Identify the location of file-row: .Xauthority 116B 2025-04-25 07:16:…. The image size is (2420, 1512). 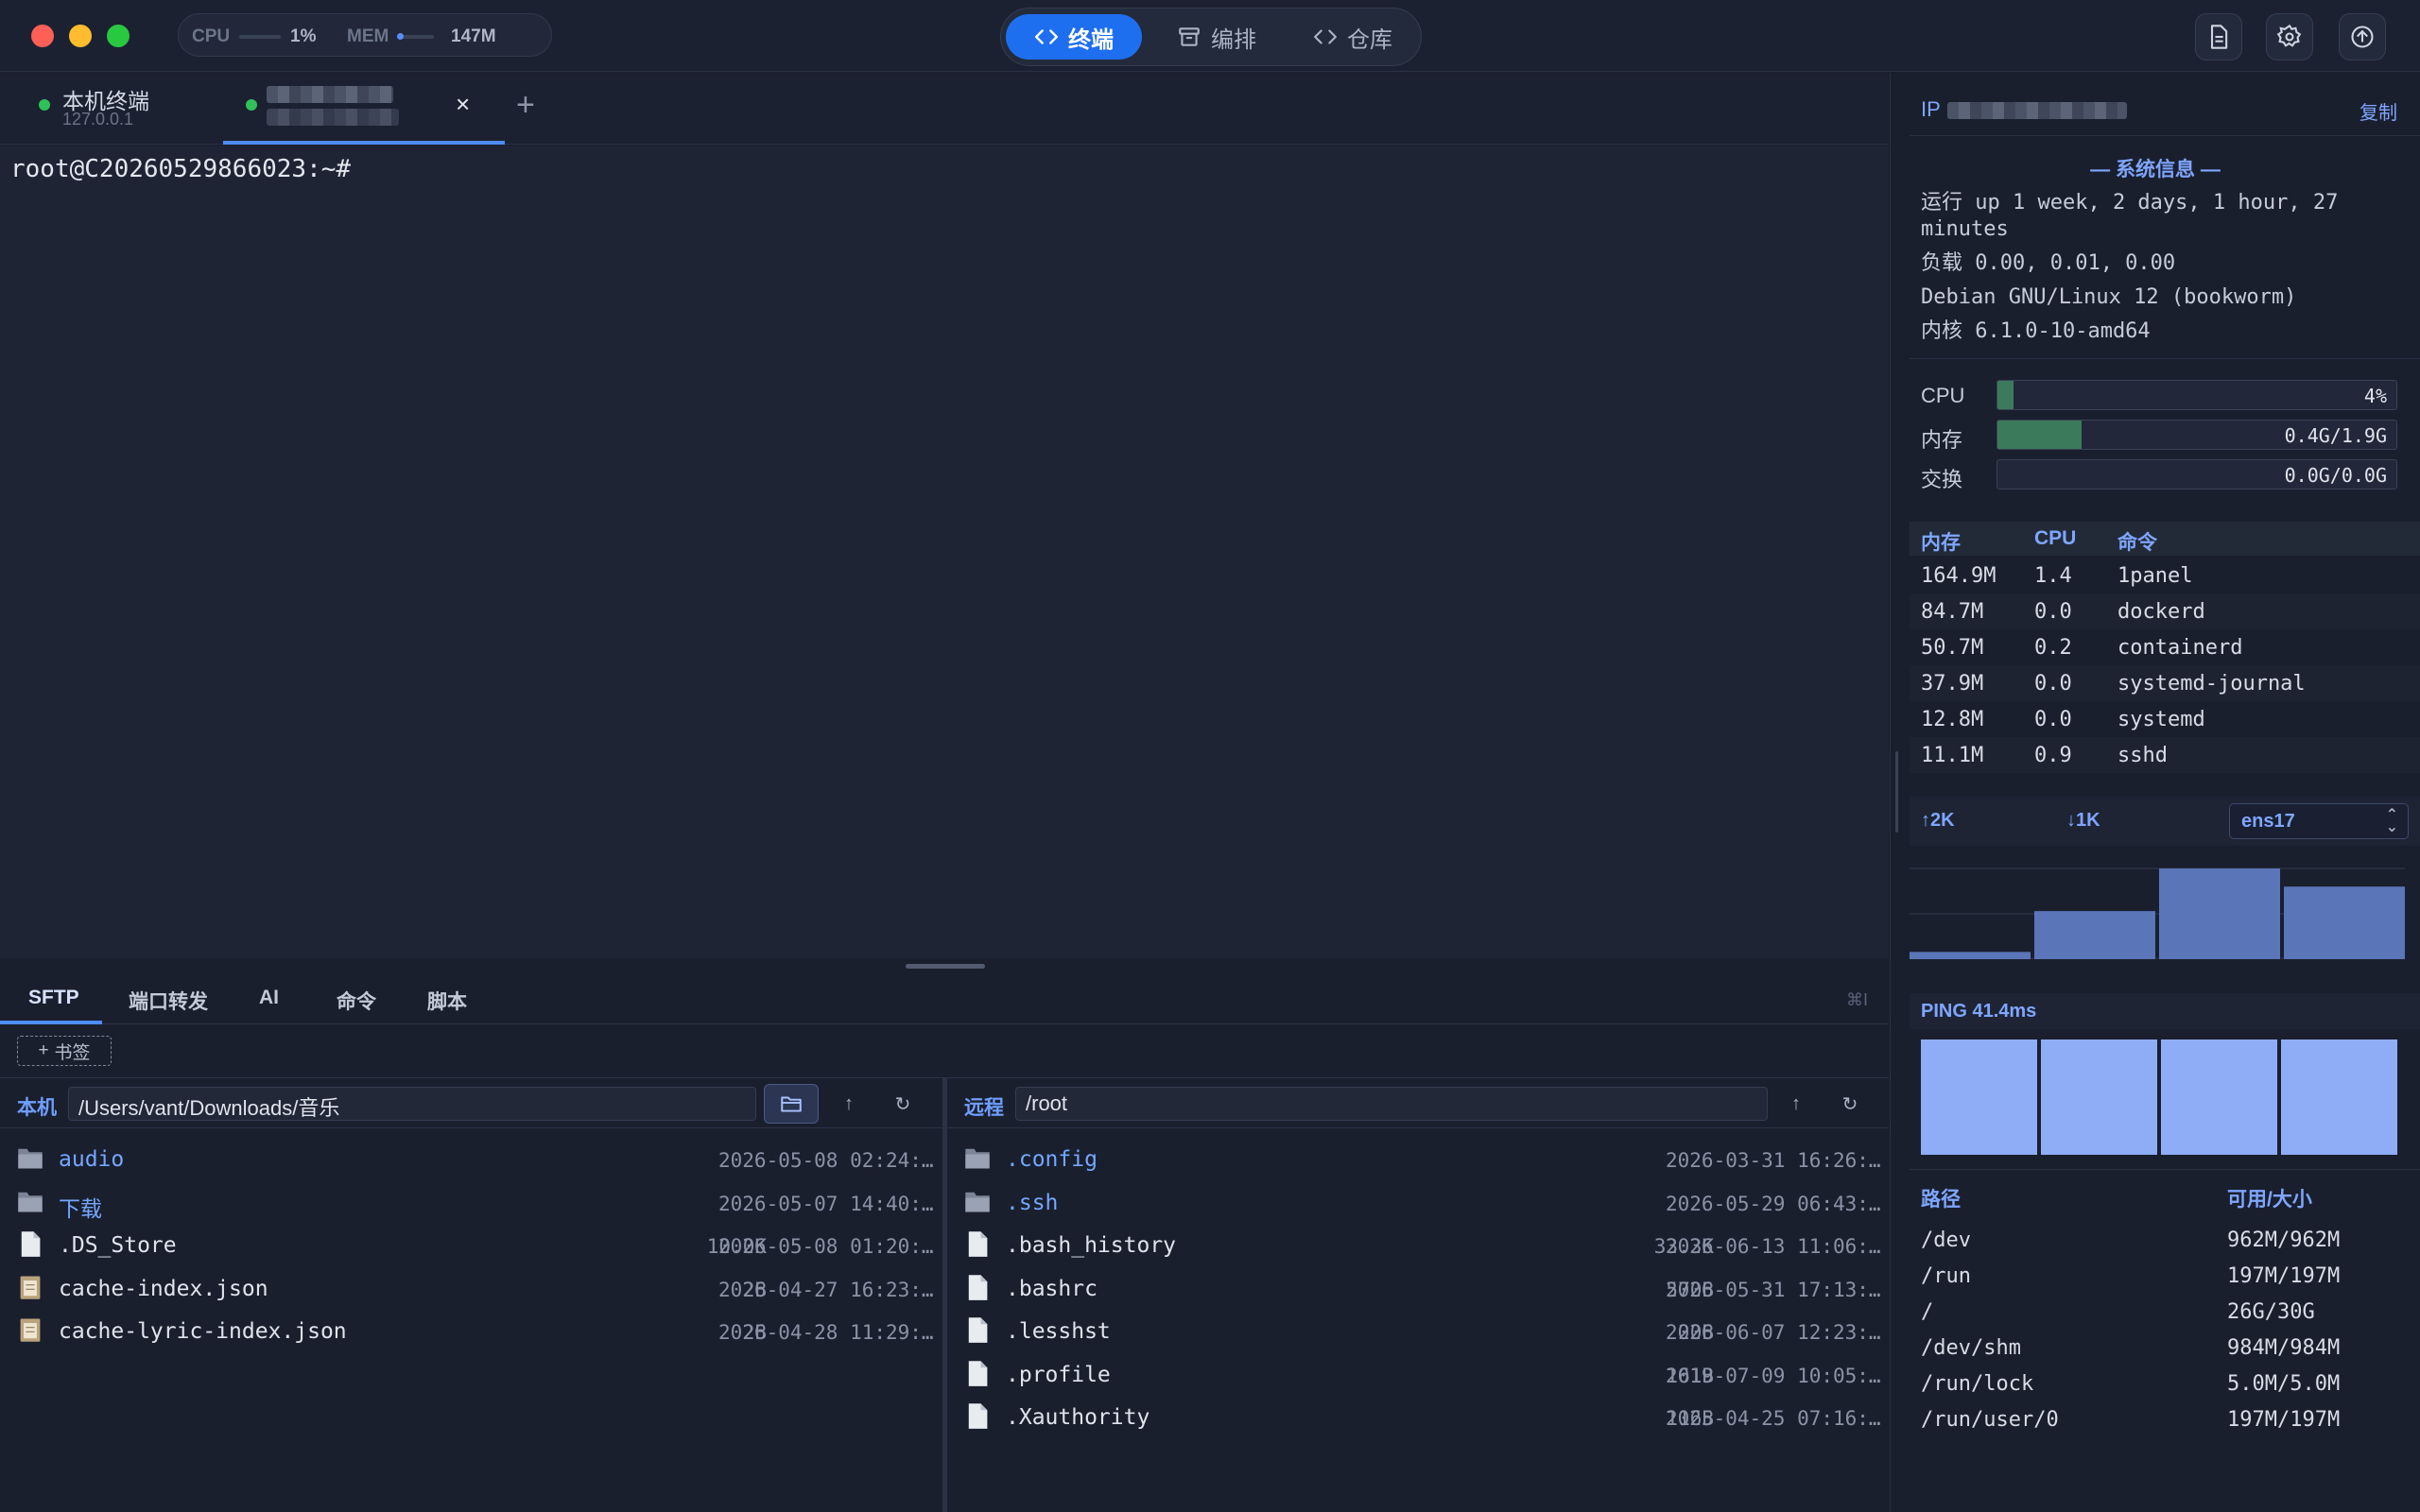
(1427, 1419).